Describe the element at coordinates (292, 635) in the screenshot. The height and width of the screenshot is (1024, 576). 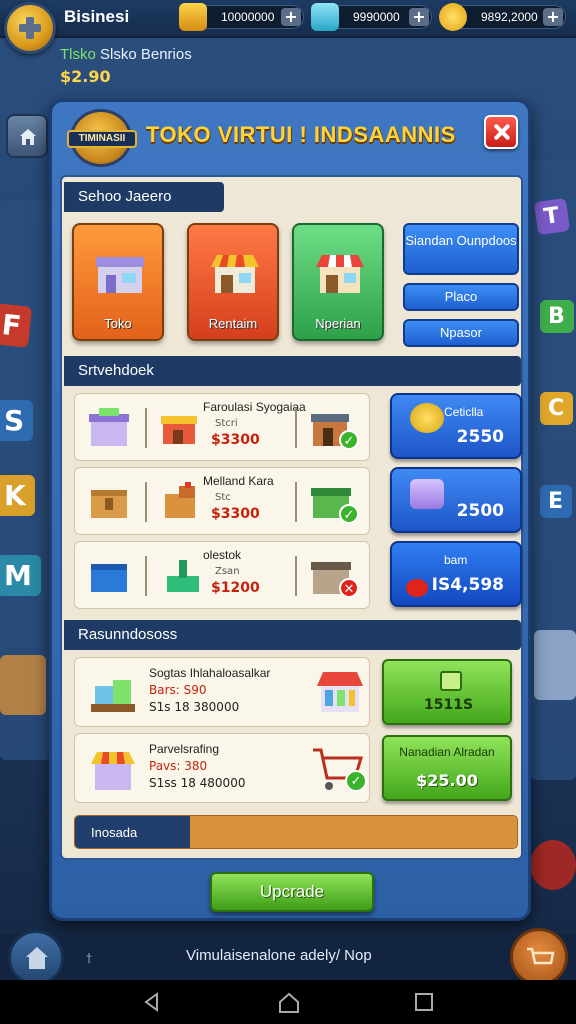
I see `section-header-upgrades: Rasunndososs` at that location.